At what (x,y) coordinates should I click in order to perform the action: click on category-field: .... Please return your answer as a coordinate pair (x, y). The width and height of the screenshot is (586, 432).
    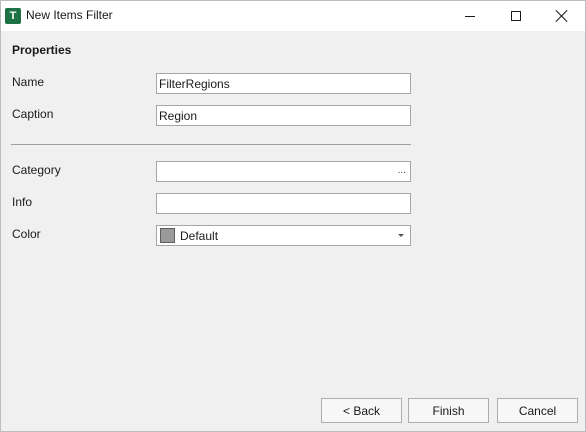
    Looking at the image, I should click on (283, 171).